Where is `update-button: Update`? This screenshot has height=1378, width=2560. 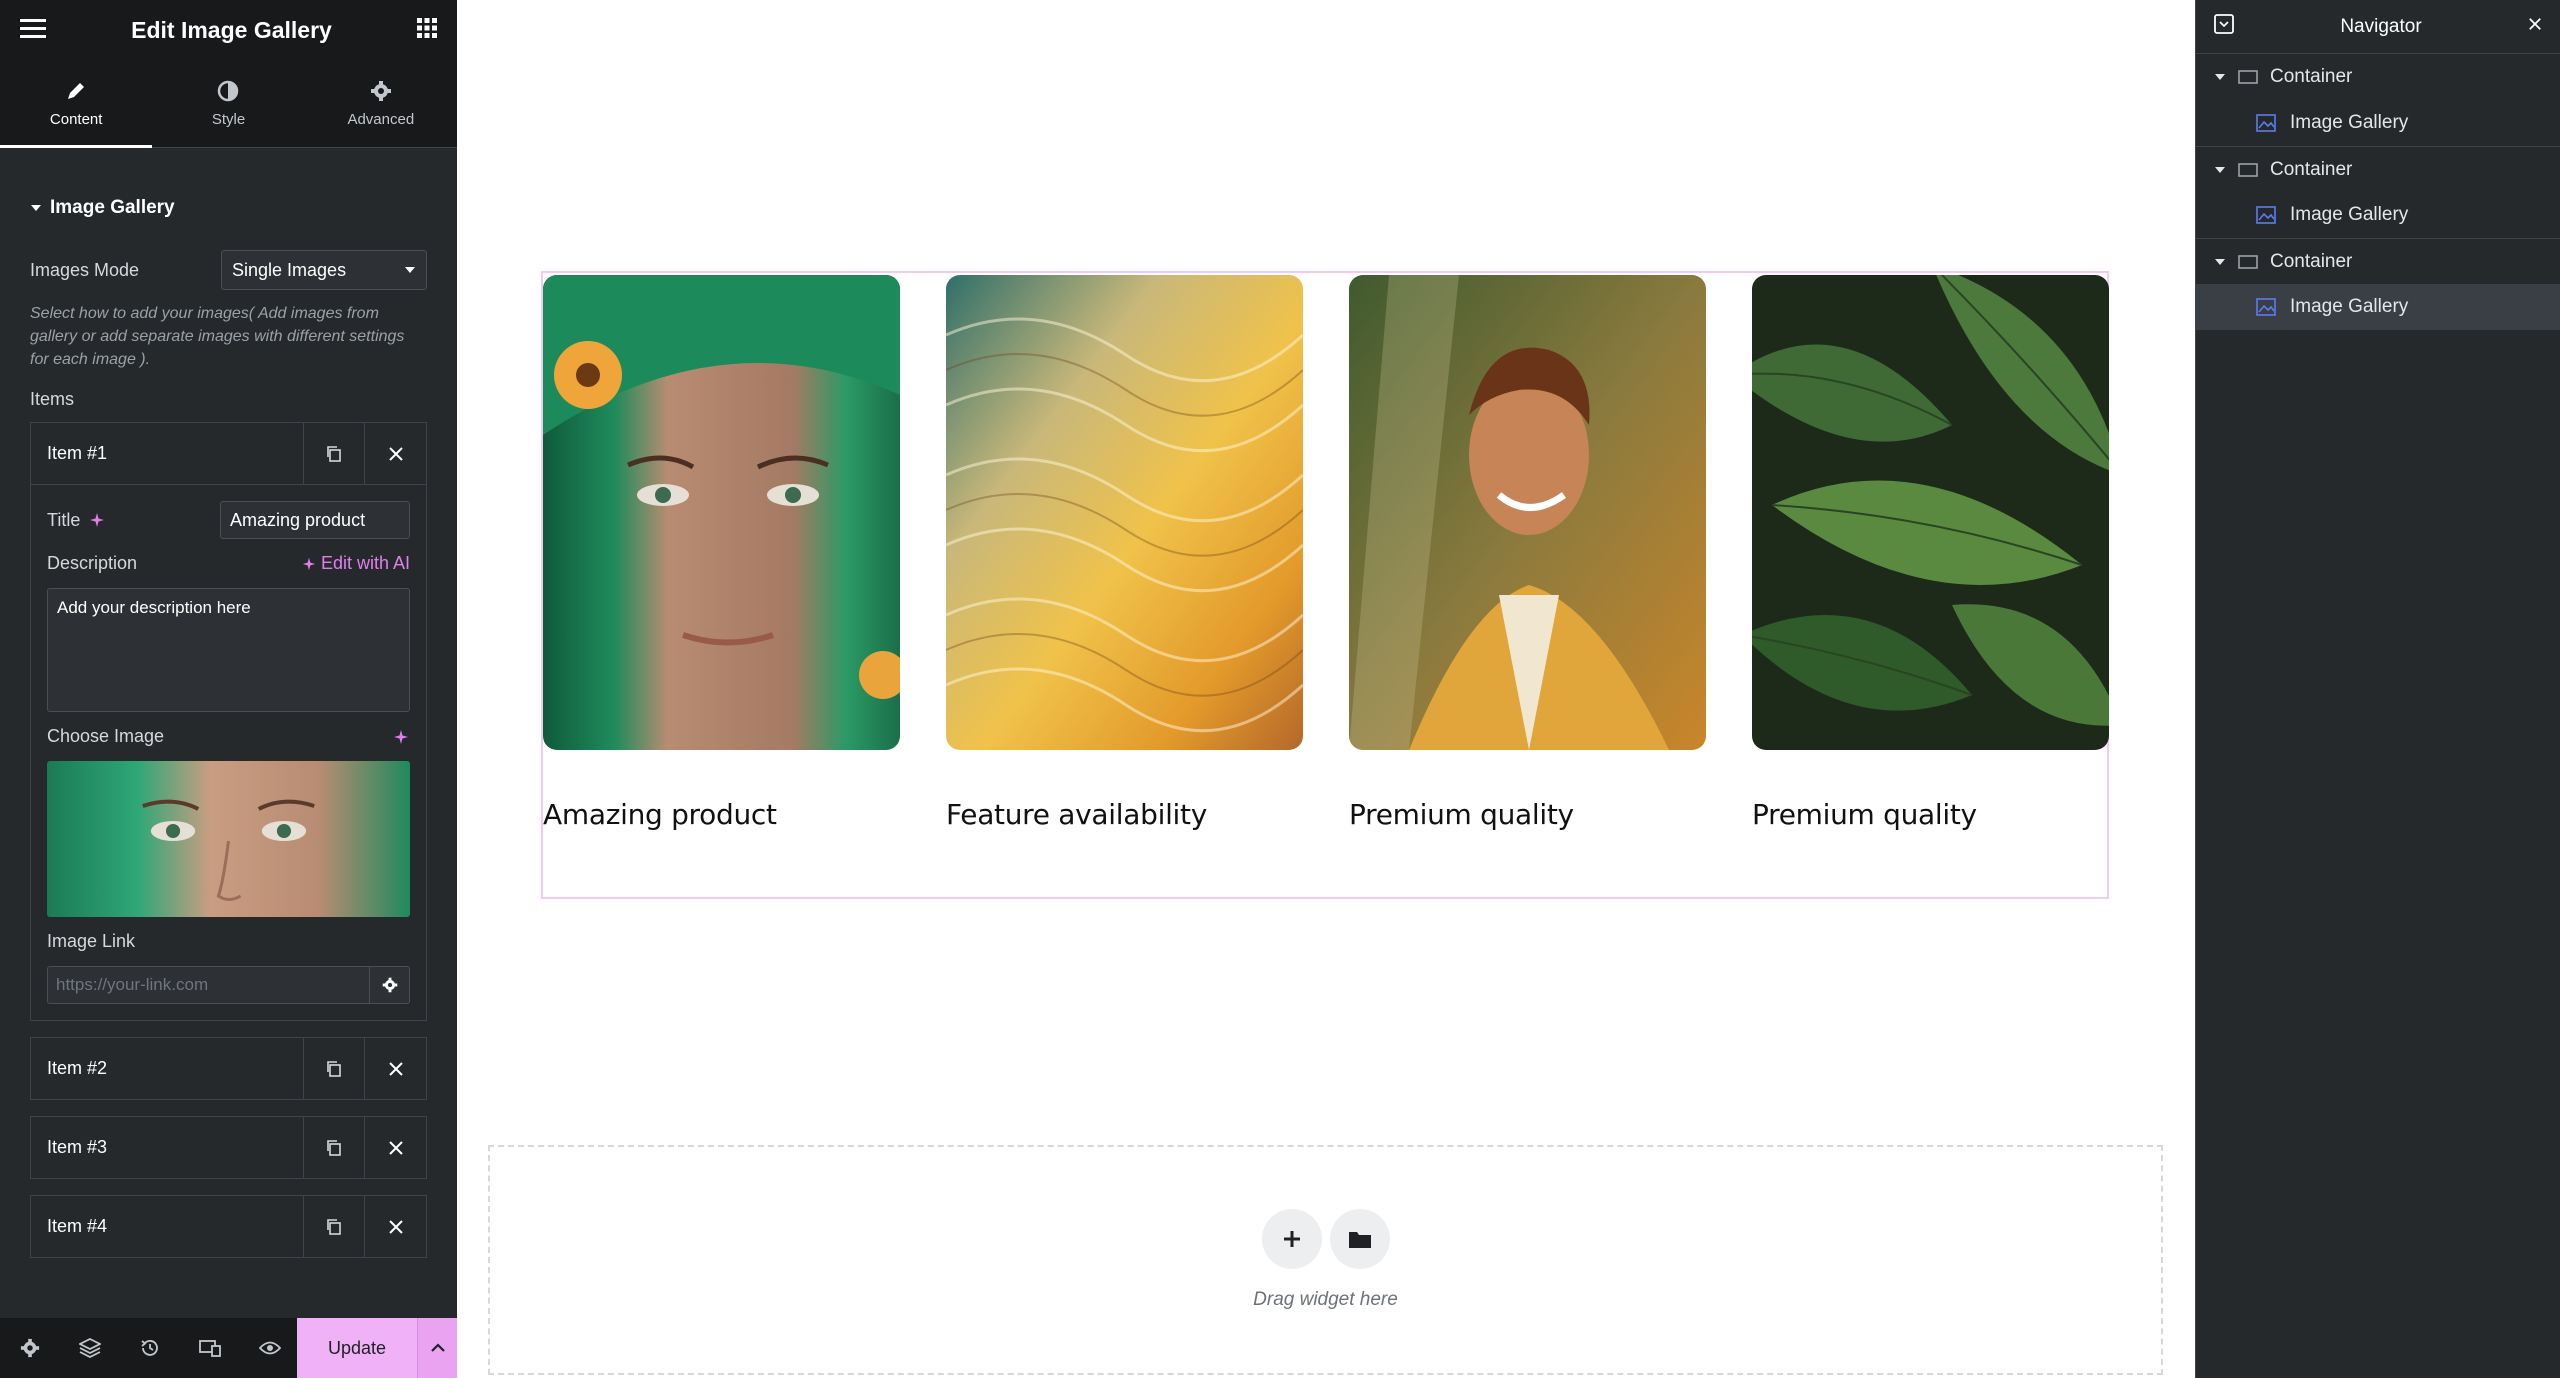 update-button: Update is located at coordinates (357, 1348).